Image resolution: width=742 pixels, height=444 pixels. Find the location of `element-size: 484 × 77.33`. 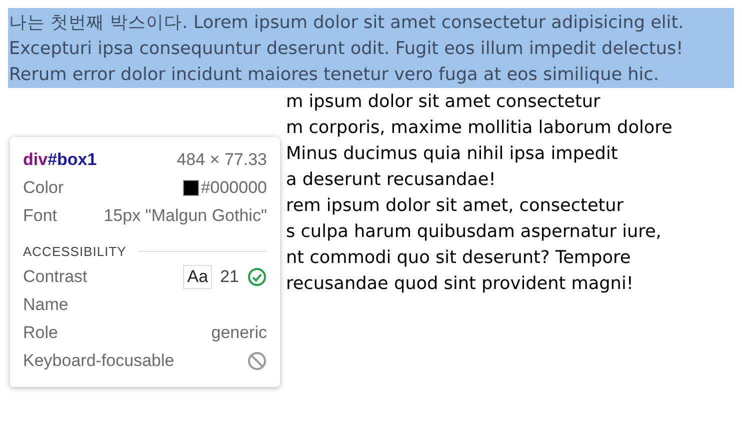

element-size: 484 × 77.33 is located at coordinates (221, 160).